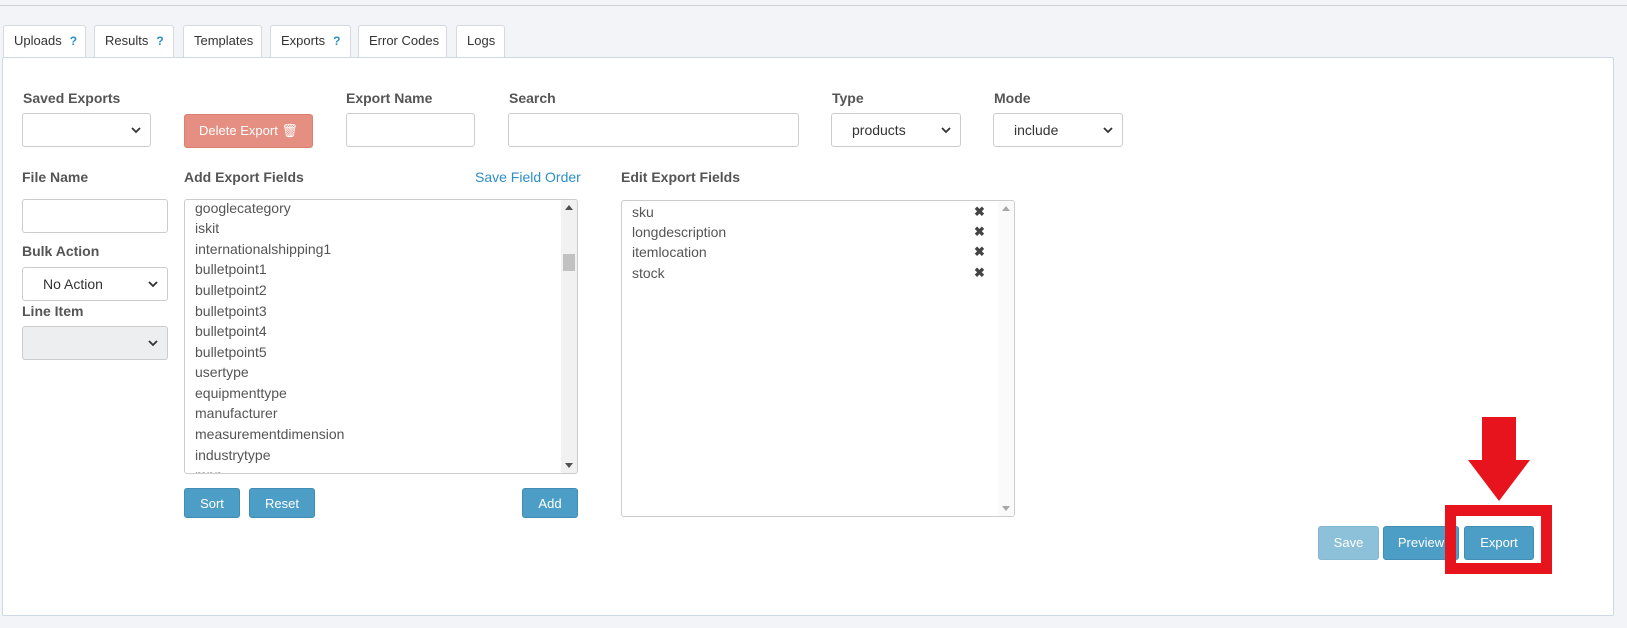 Image resolution: width=1627 pixels, height=628 pixels. Describe the element at coordinates (241, 393) in the screenshot. I see `list-item: equipmenttype` at that location.